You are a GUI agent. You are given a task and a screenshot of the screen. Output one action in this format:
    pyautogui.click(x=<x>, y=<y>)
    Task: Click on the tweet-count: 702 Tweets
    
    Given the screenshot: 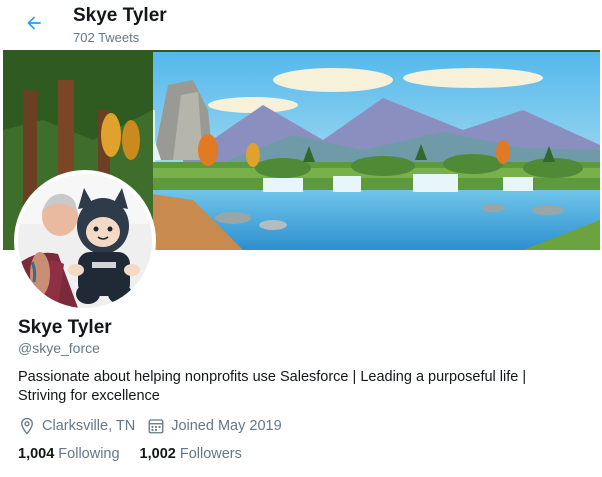 What is the action you would take?
    pyautogui.click(x=106, y=37)
    